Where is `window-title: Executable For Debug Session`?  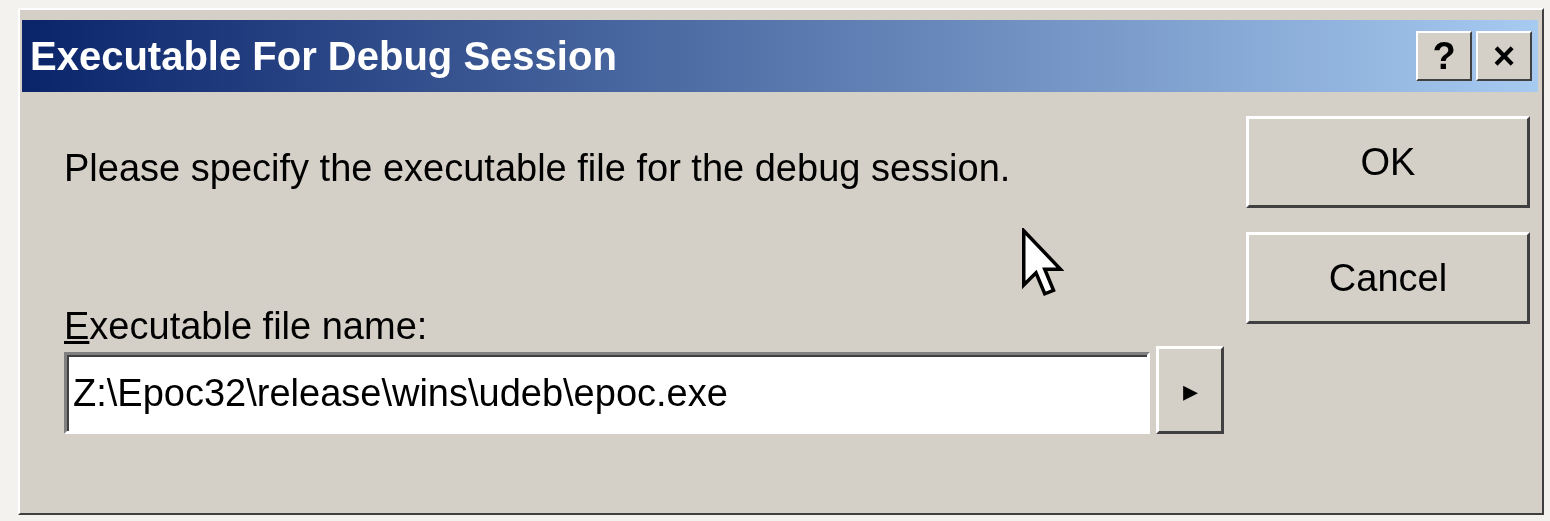
window-title: Executable For Debug Session is located at coordinates (323, 56).